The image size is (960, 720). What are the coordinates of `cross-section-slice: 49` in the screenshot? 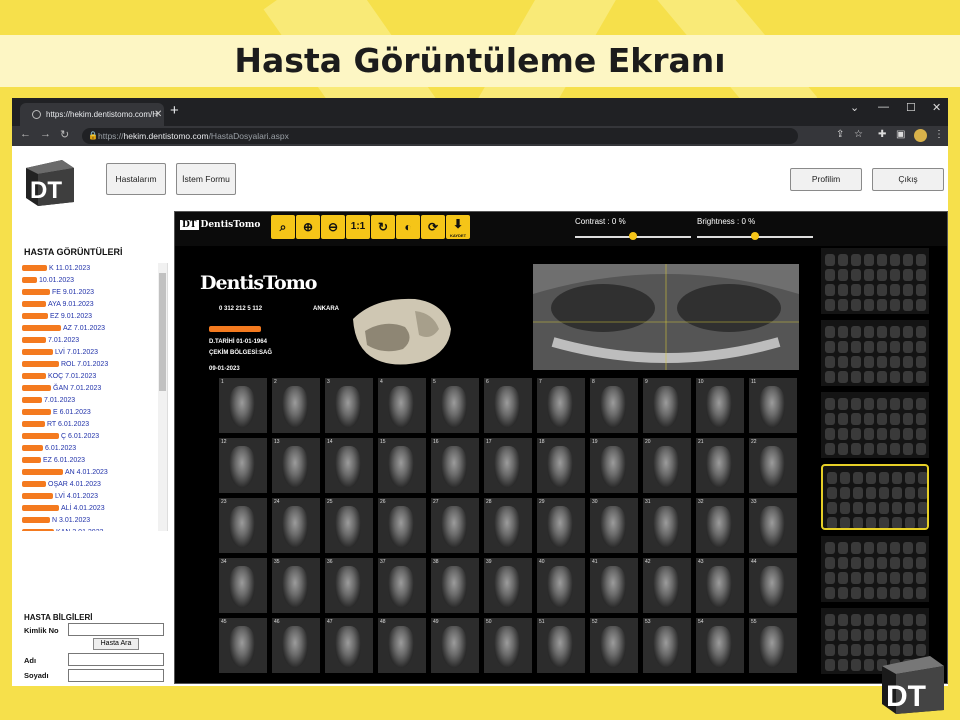 It's located at (455, 645).